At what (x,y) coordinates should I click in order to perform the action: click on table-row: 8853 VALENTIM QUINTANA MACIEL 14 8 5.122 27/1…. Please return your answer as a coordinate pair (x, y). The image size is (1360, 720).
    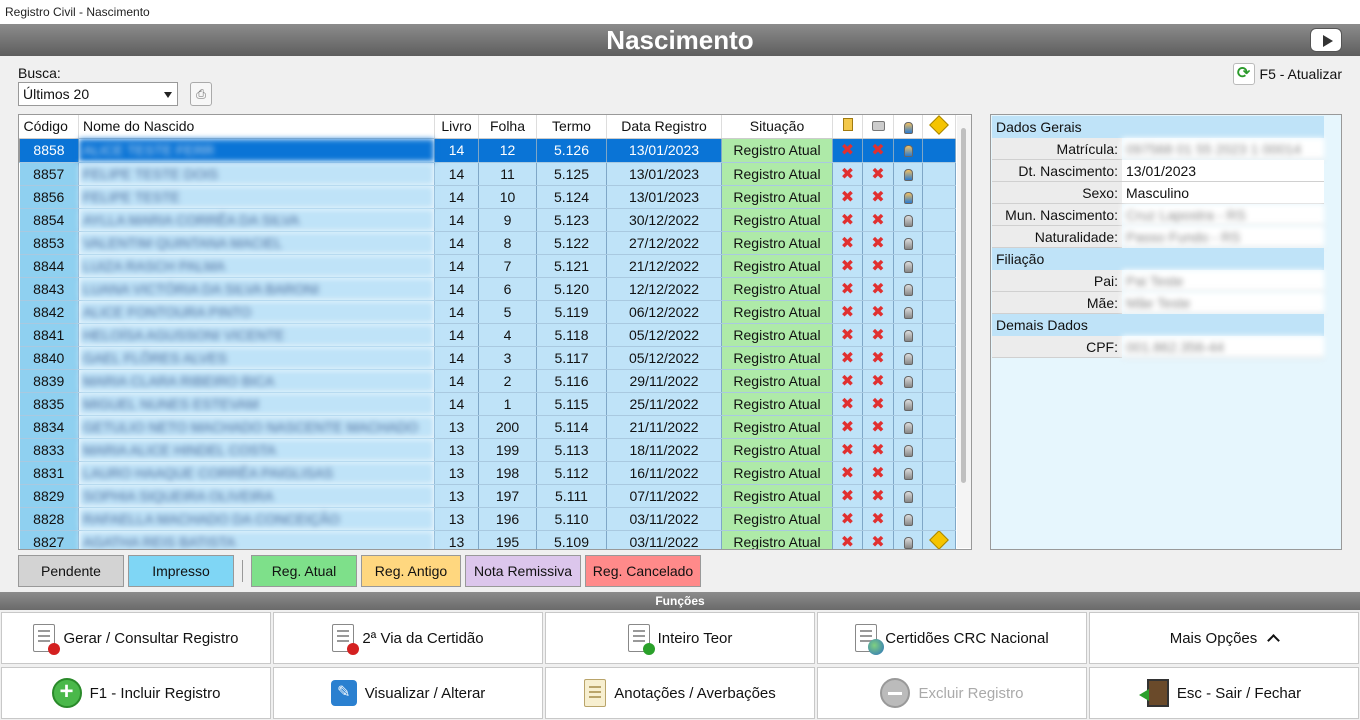
    Looking at the image, I should click on (487, 243).